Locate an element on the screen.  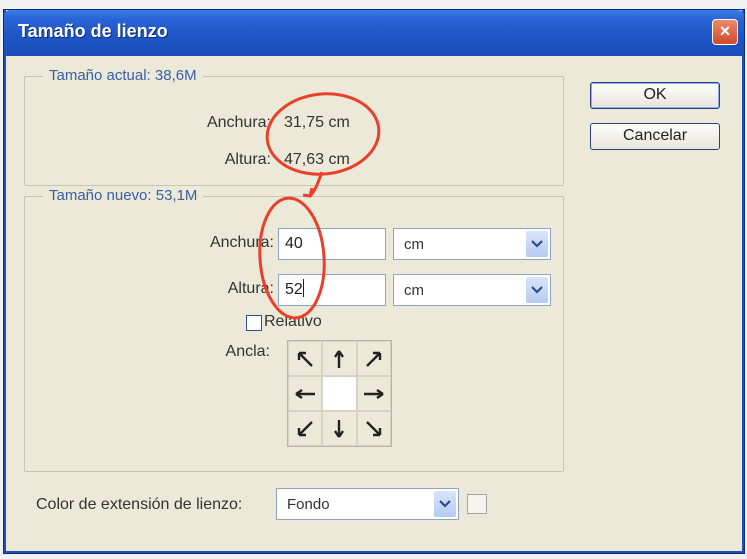
new-height-value: 52 is located at coordinates (294, 289).